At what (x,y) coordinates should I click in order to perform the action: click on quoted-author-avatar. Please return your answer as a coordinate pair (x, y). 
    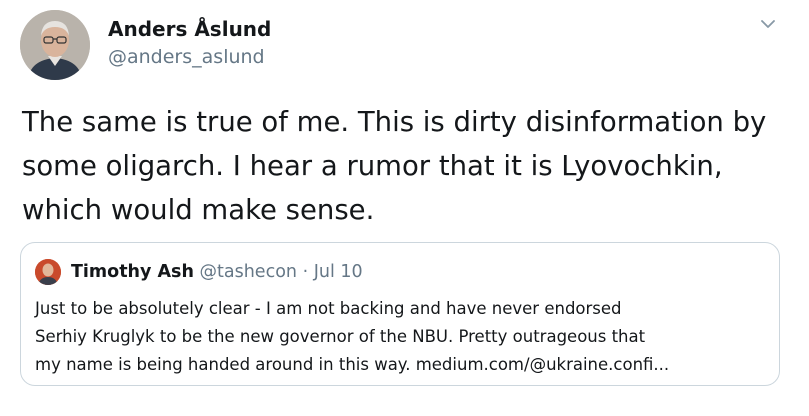
    Looking at the image, I should click on (48, 272).